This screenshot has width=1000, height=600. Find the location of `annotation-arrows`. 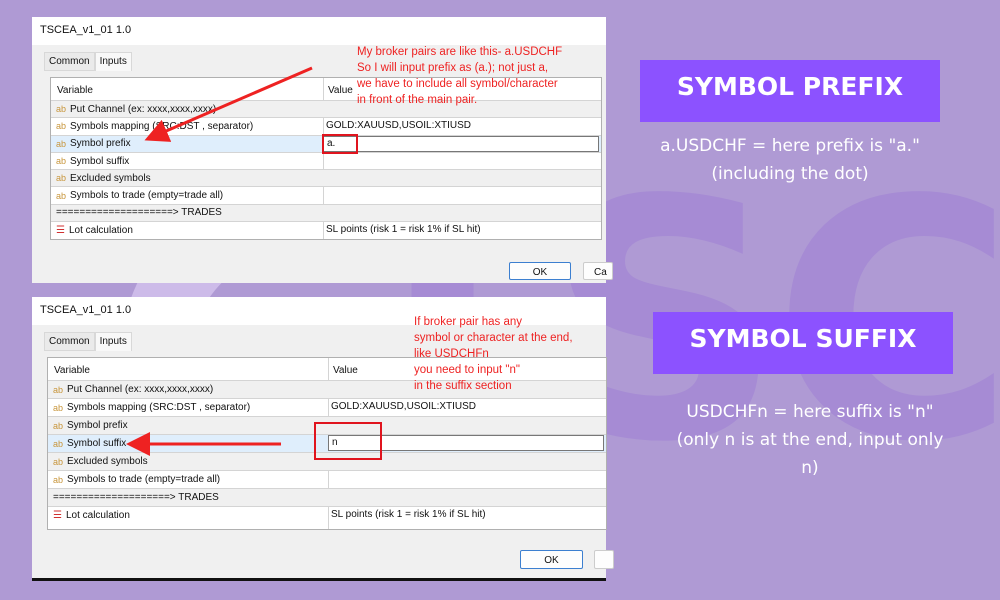

annotation-arrows is located at coordinates (219, 261).